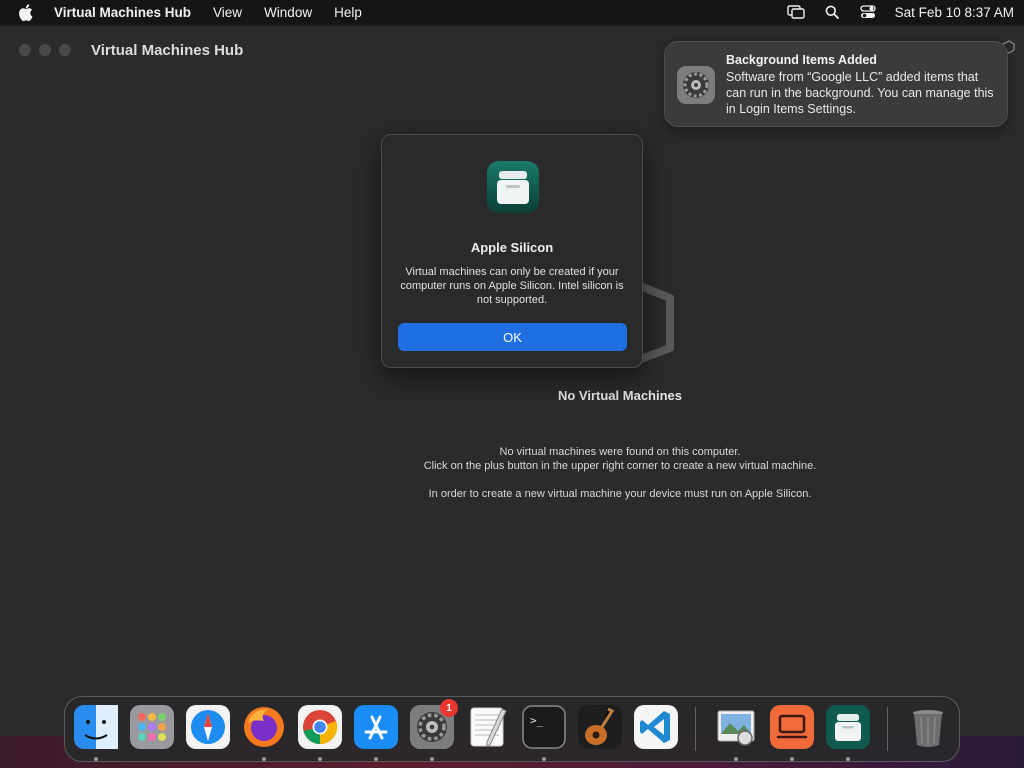  I want to click on system-settings-gear-icon, so click(696, 85).